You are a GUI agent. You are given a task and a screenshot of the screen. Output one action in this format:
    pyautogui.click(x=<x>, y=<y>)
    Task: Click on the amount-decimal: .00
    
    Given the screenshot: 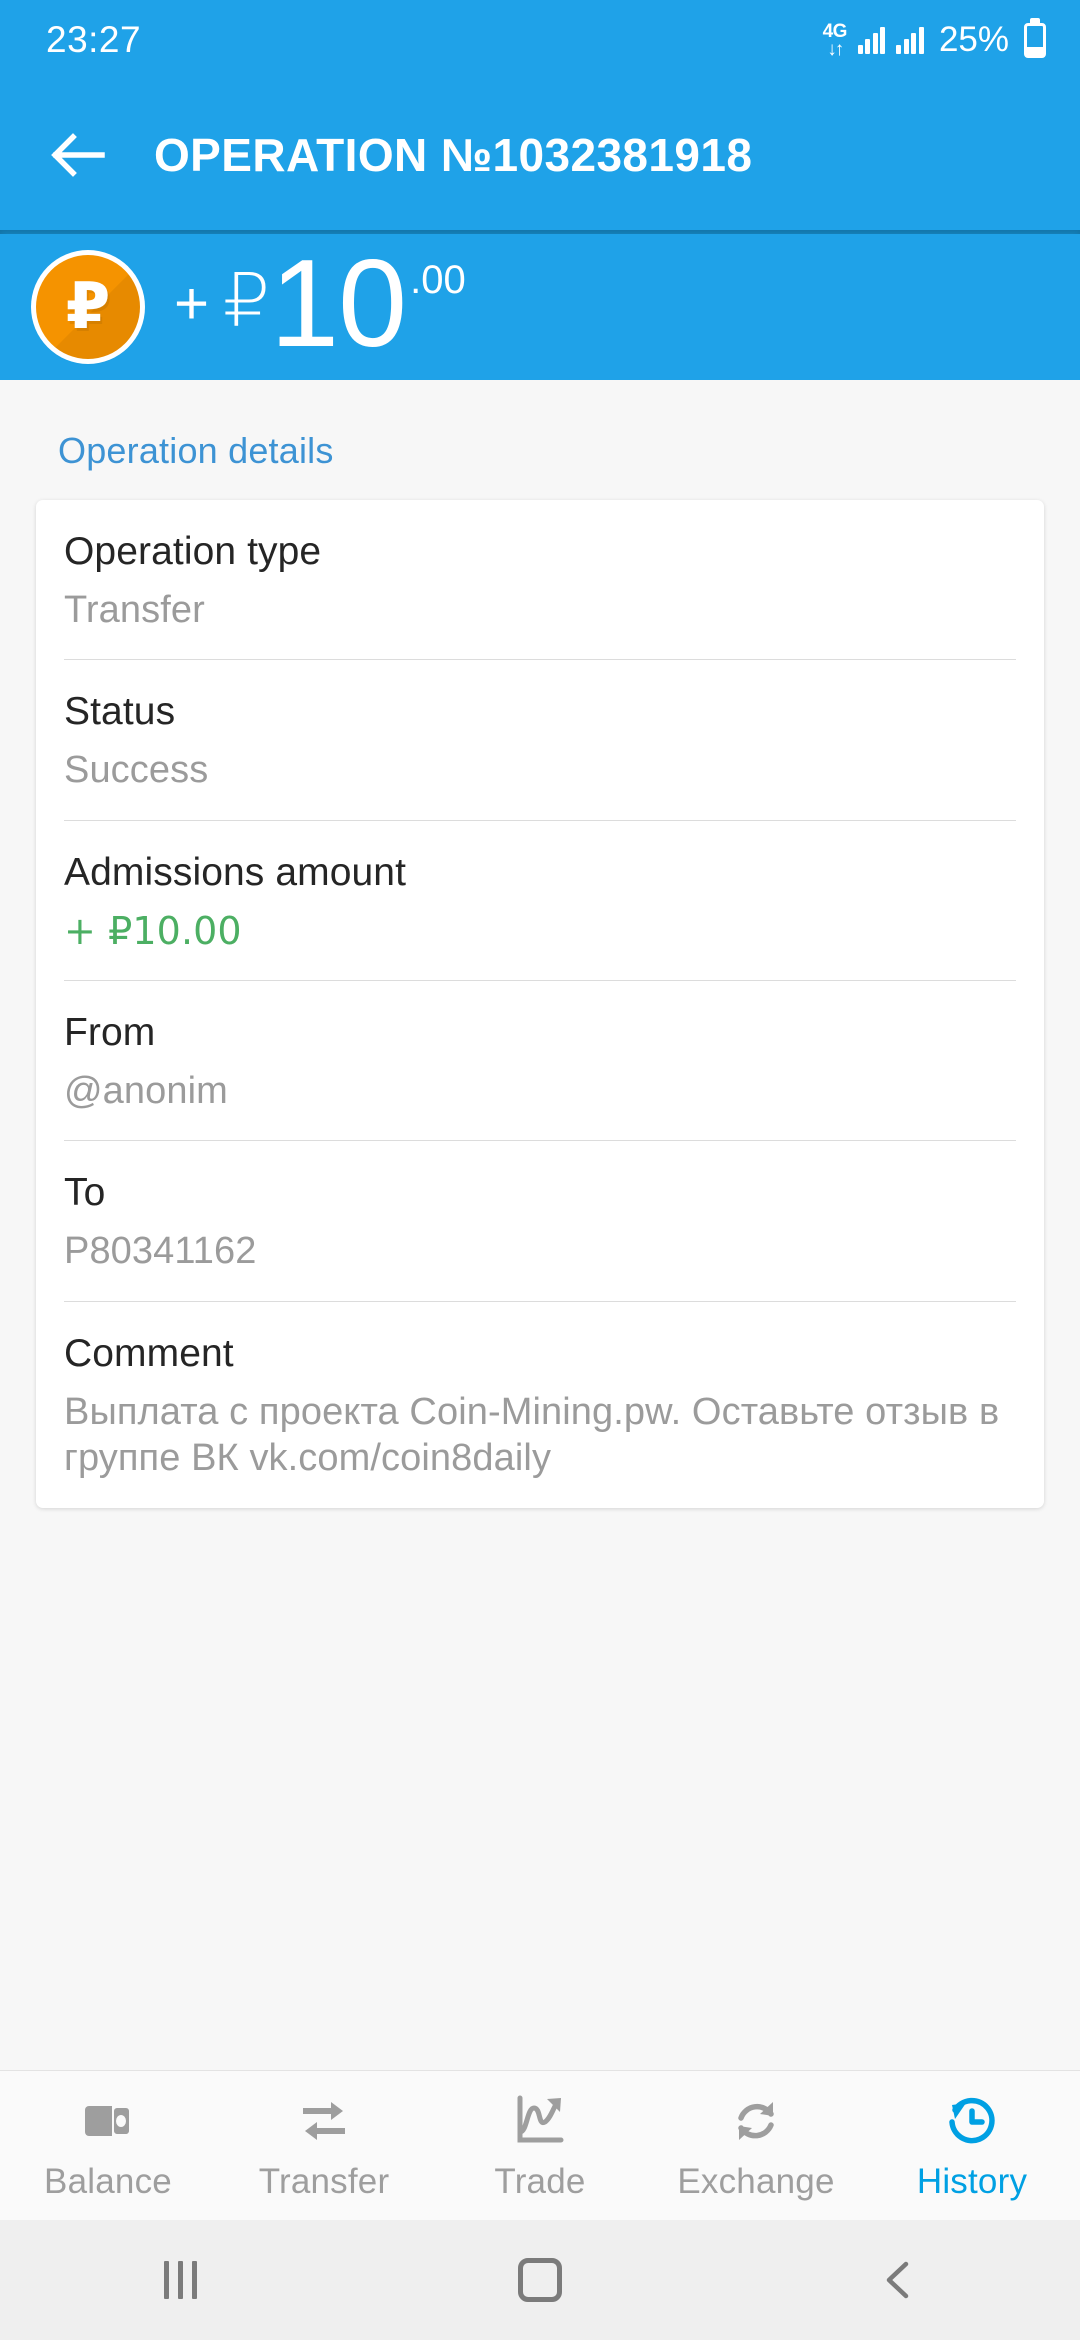 What is the action you would take?
    pyautogui.click(x=438, y=280)
    